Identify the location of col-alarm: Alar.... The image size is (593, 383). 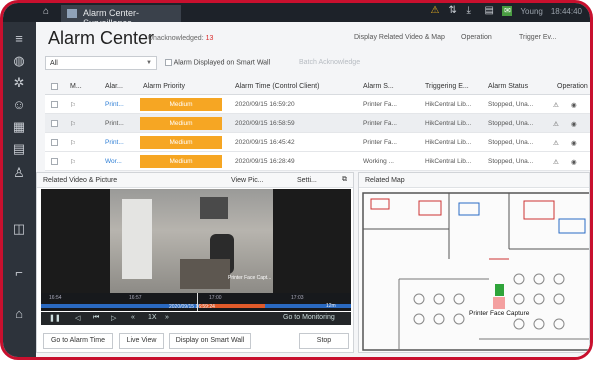
(114, 86).